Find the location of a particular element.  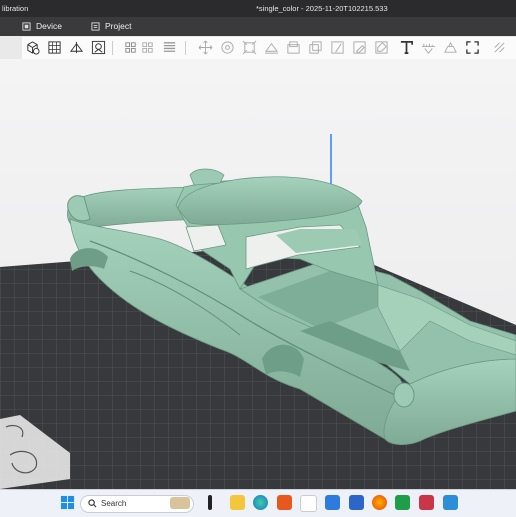

cut-icon is located at coordinates (293, 47).